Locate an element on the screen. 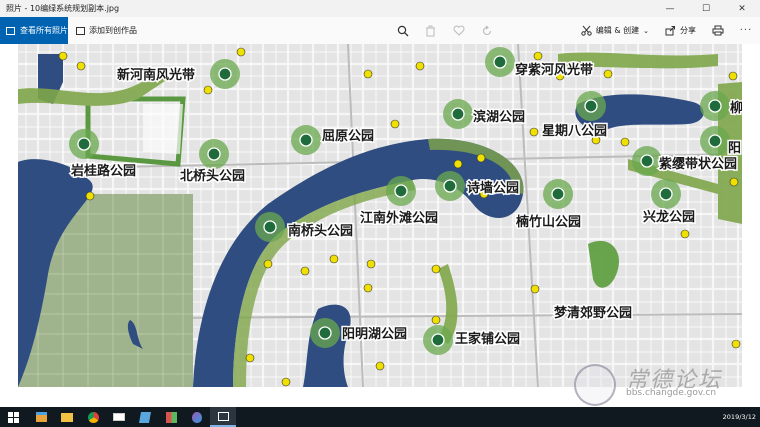  add-to-creation-button: 添加到创作品 is located at coordinates (106, 30).